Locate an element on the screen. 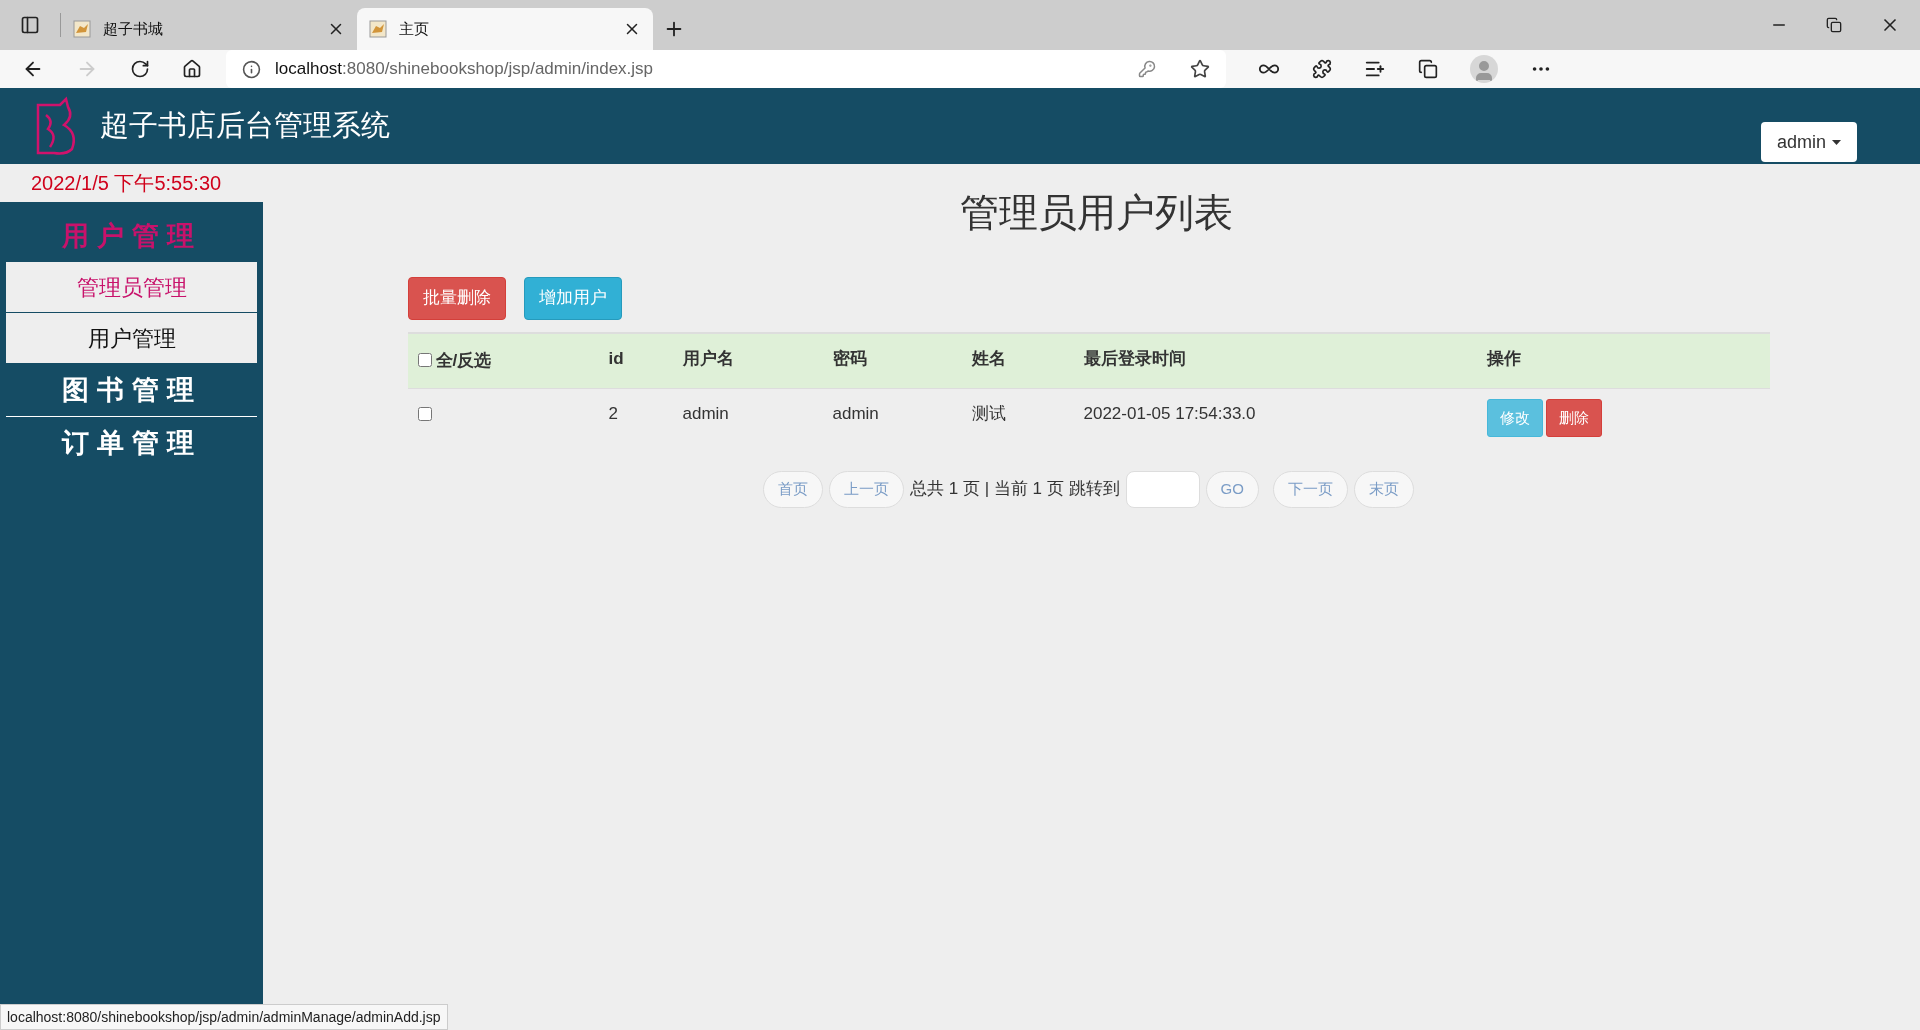 The image size is (1920, 1030). table-cell: 2 is located at coordinates (613, 413).